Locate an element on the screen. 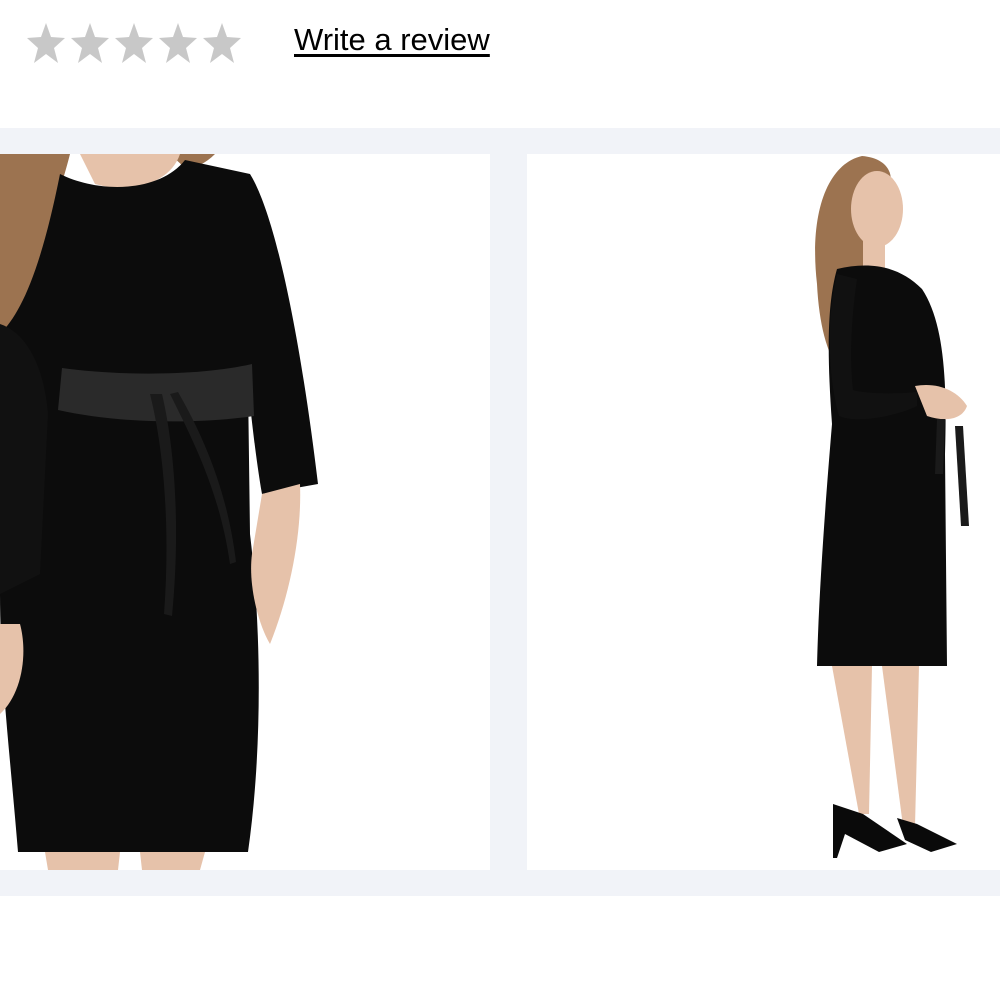 This screenshot has width=1000, height=1000. rating-stars is located at coordinates (134, 43).